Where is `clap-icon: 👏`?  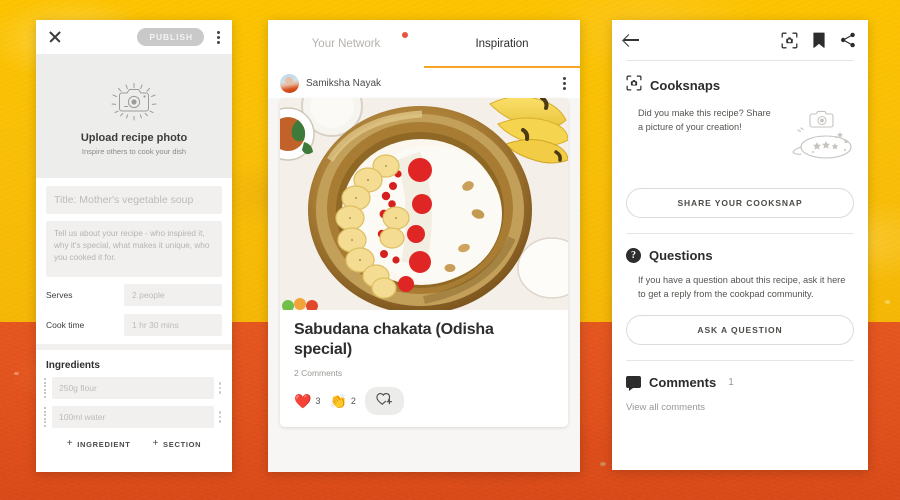 clap-icon: 👏 is located at coordinates (338, 401).